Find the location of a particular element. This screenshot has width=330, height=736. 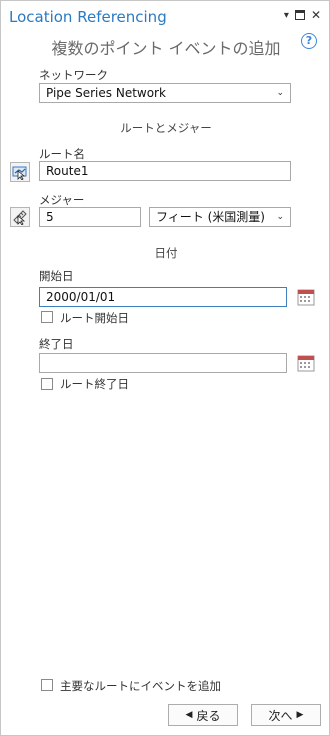

pane-title: Location Referencing is located at coordinates (88, 17).